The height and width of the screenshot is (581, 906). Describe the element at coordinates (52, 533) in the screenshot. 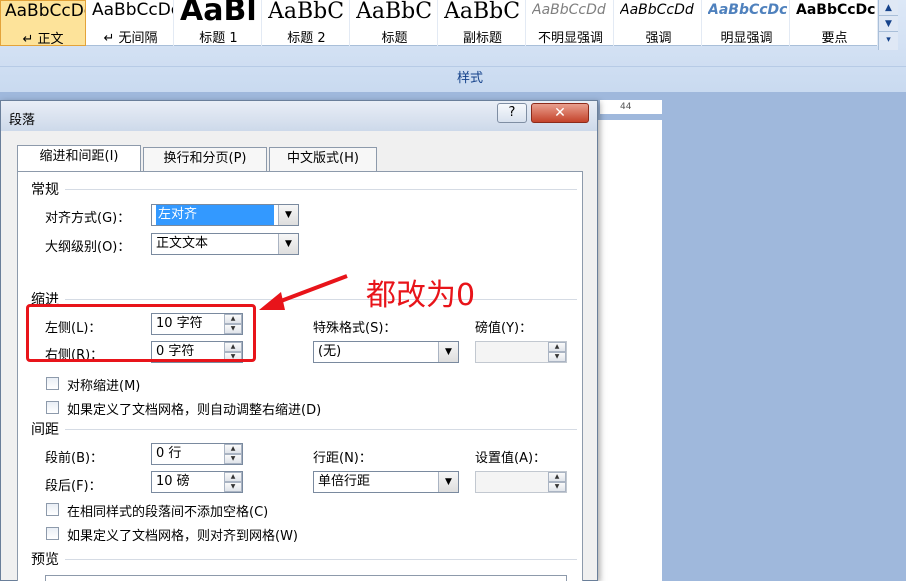

I see `snap-to-grid-checkbox` at that location.